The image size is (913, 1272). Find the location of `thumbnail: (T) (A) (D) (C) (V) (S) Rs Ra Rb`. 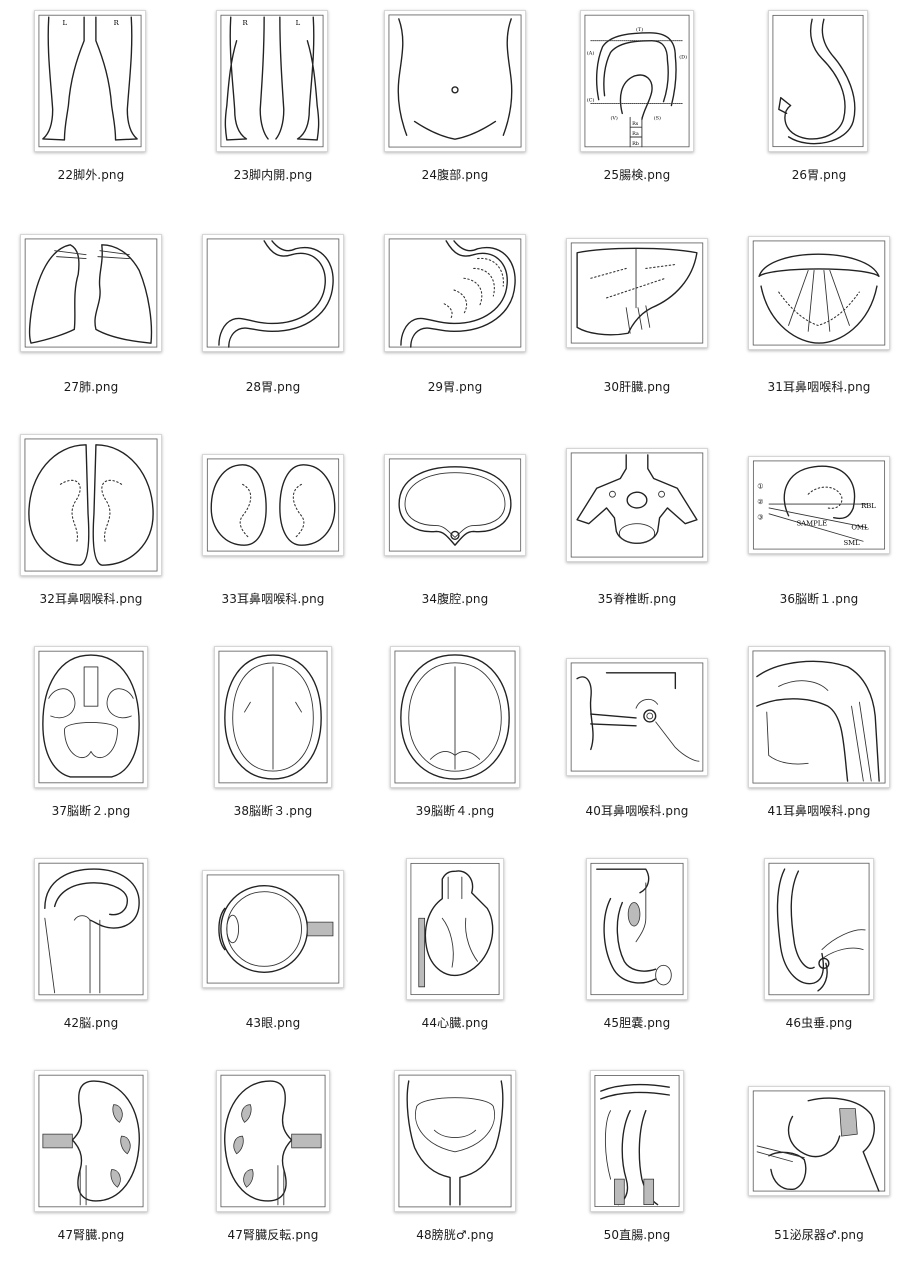

thumbnail: (T) (A) (D) (C) (V) (S) Rs Ra Rb is located at coordinates (637, 81).